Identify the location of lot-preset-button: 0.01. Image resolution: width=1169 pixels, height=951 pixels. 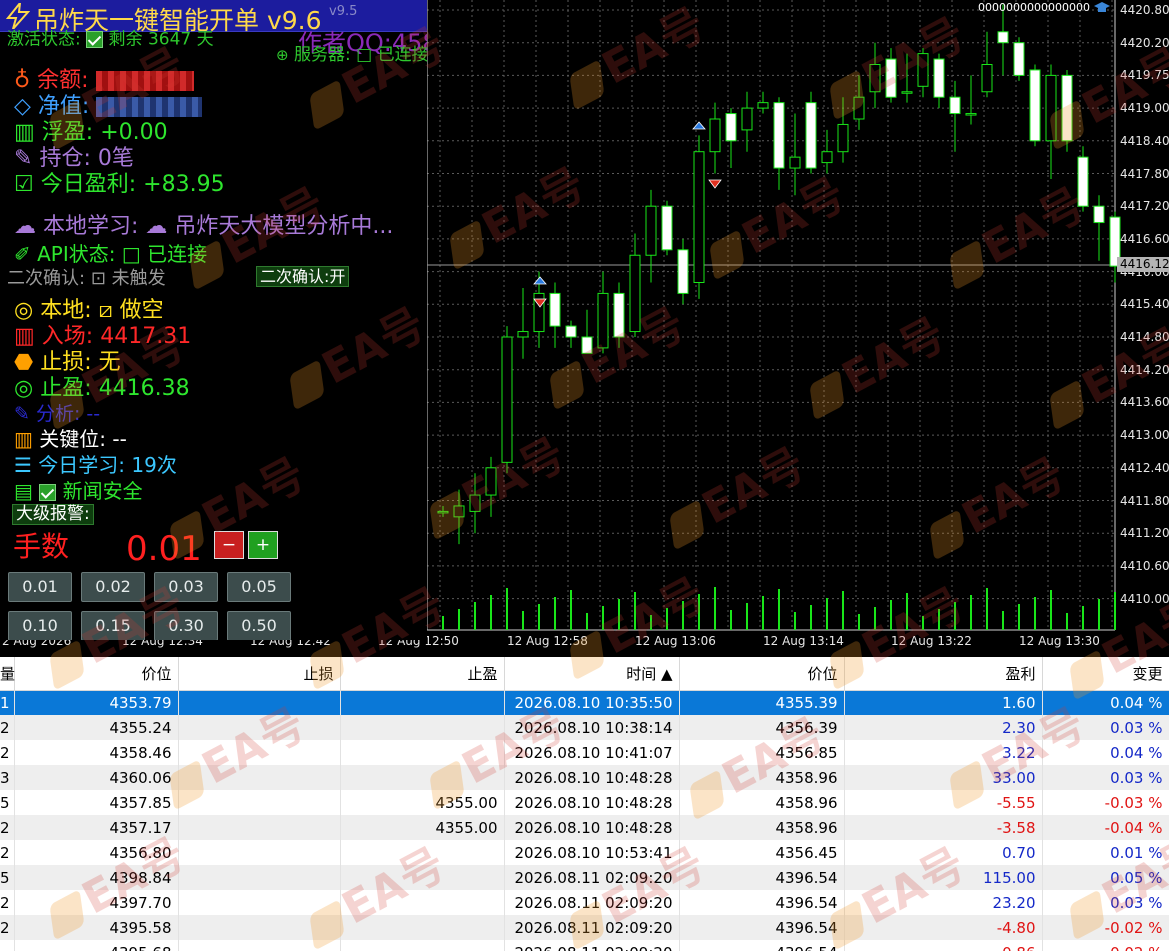
(40, 587).